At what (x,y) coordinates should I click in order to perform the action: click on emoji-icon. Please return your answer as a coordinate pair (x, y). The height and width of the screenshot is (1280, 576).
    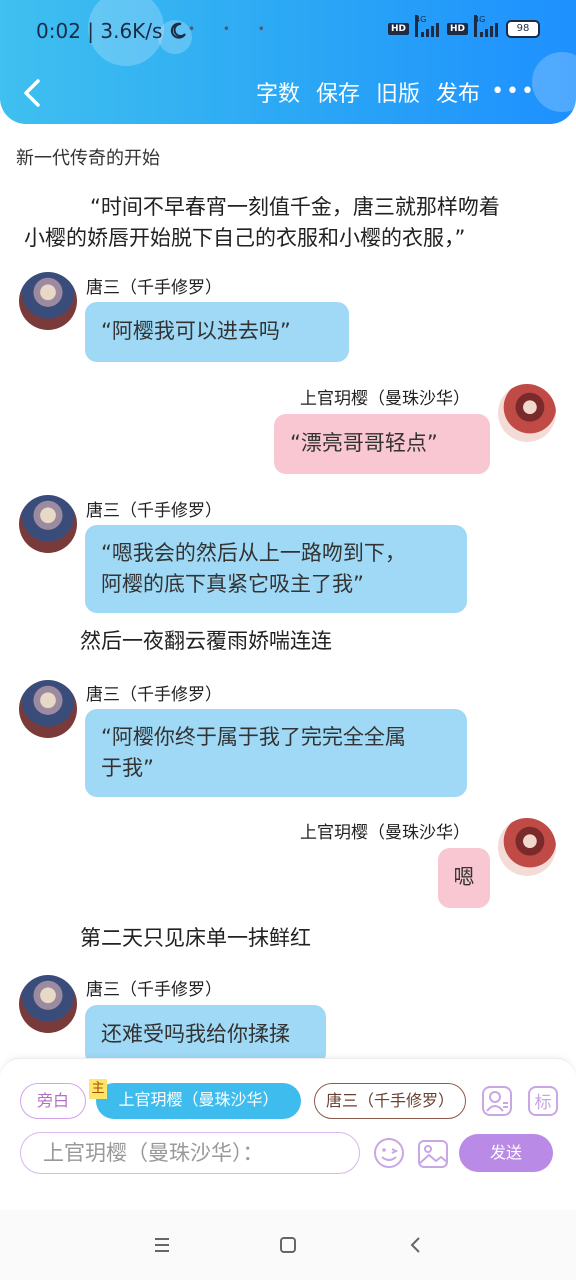
    Looking at the image, I should click on (389, 1153).